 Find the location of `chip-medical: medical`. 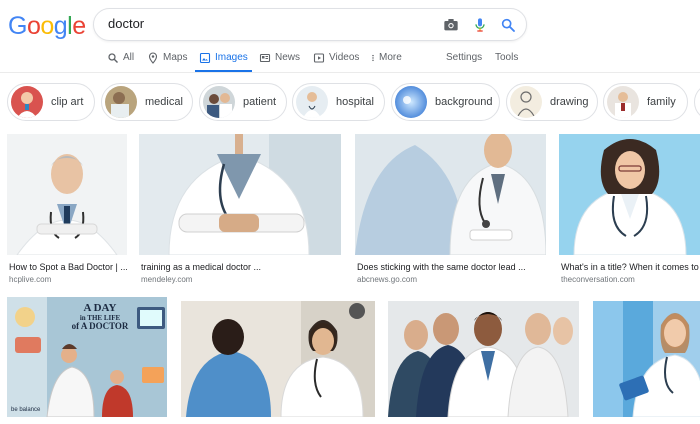

chip-medical: medical is located at coordinates (147, 102).